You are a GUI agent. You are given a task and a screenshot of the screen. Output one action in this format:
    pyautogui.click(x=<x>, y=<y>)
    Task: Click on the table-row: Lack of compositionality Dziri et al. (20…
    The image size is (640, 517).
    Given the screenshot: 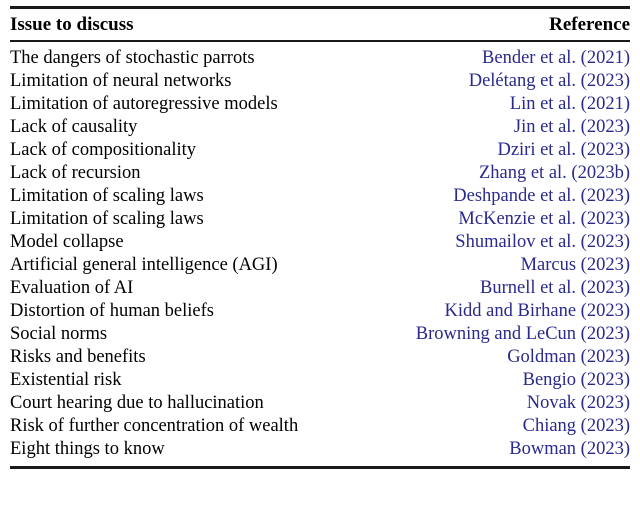 What is the action you would take?
    pyautogui.click(x=320, y=150)
    